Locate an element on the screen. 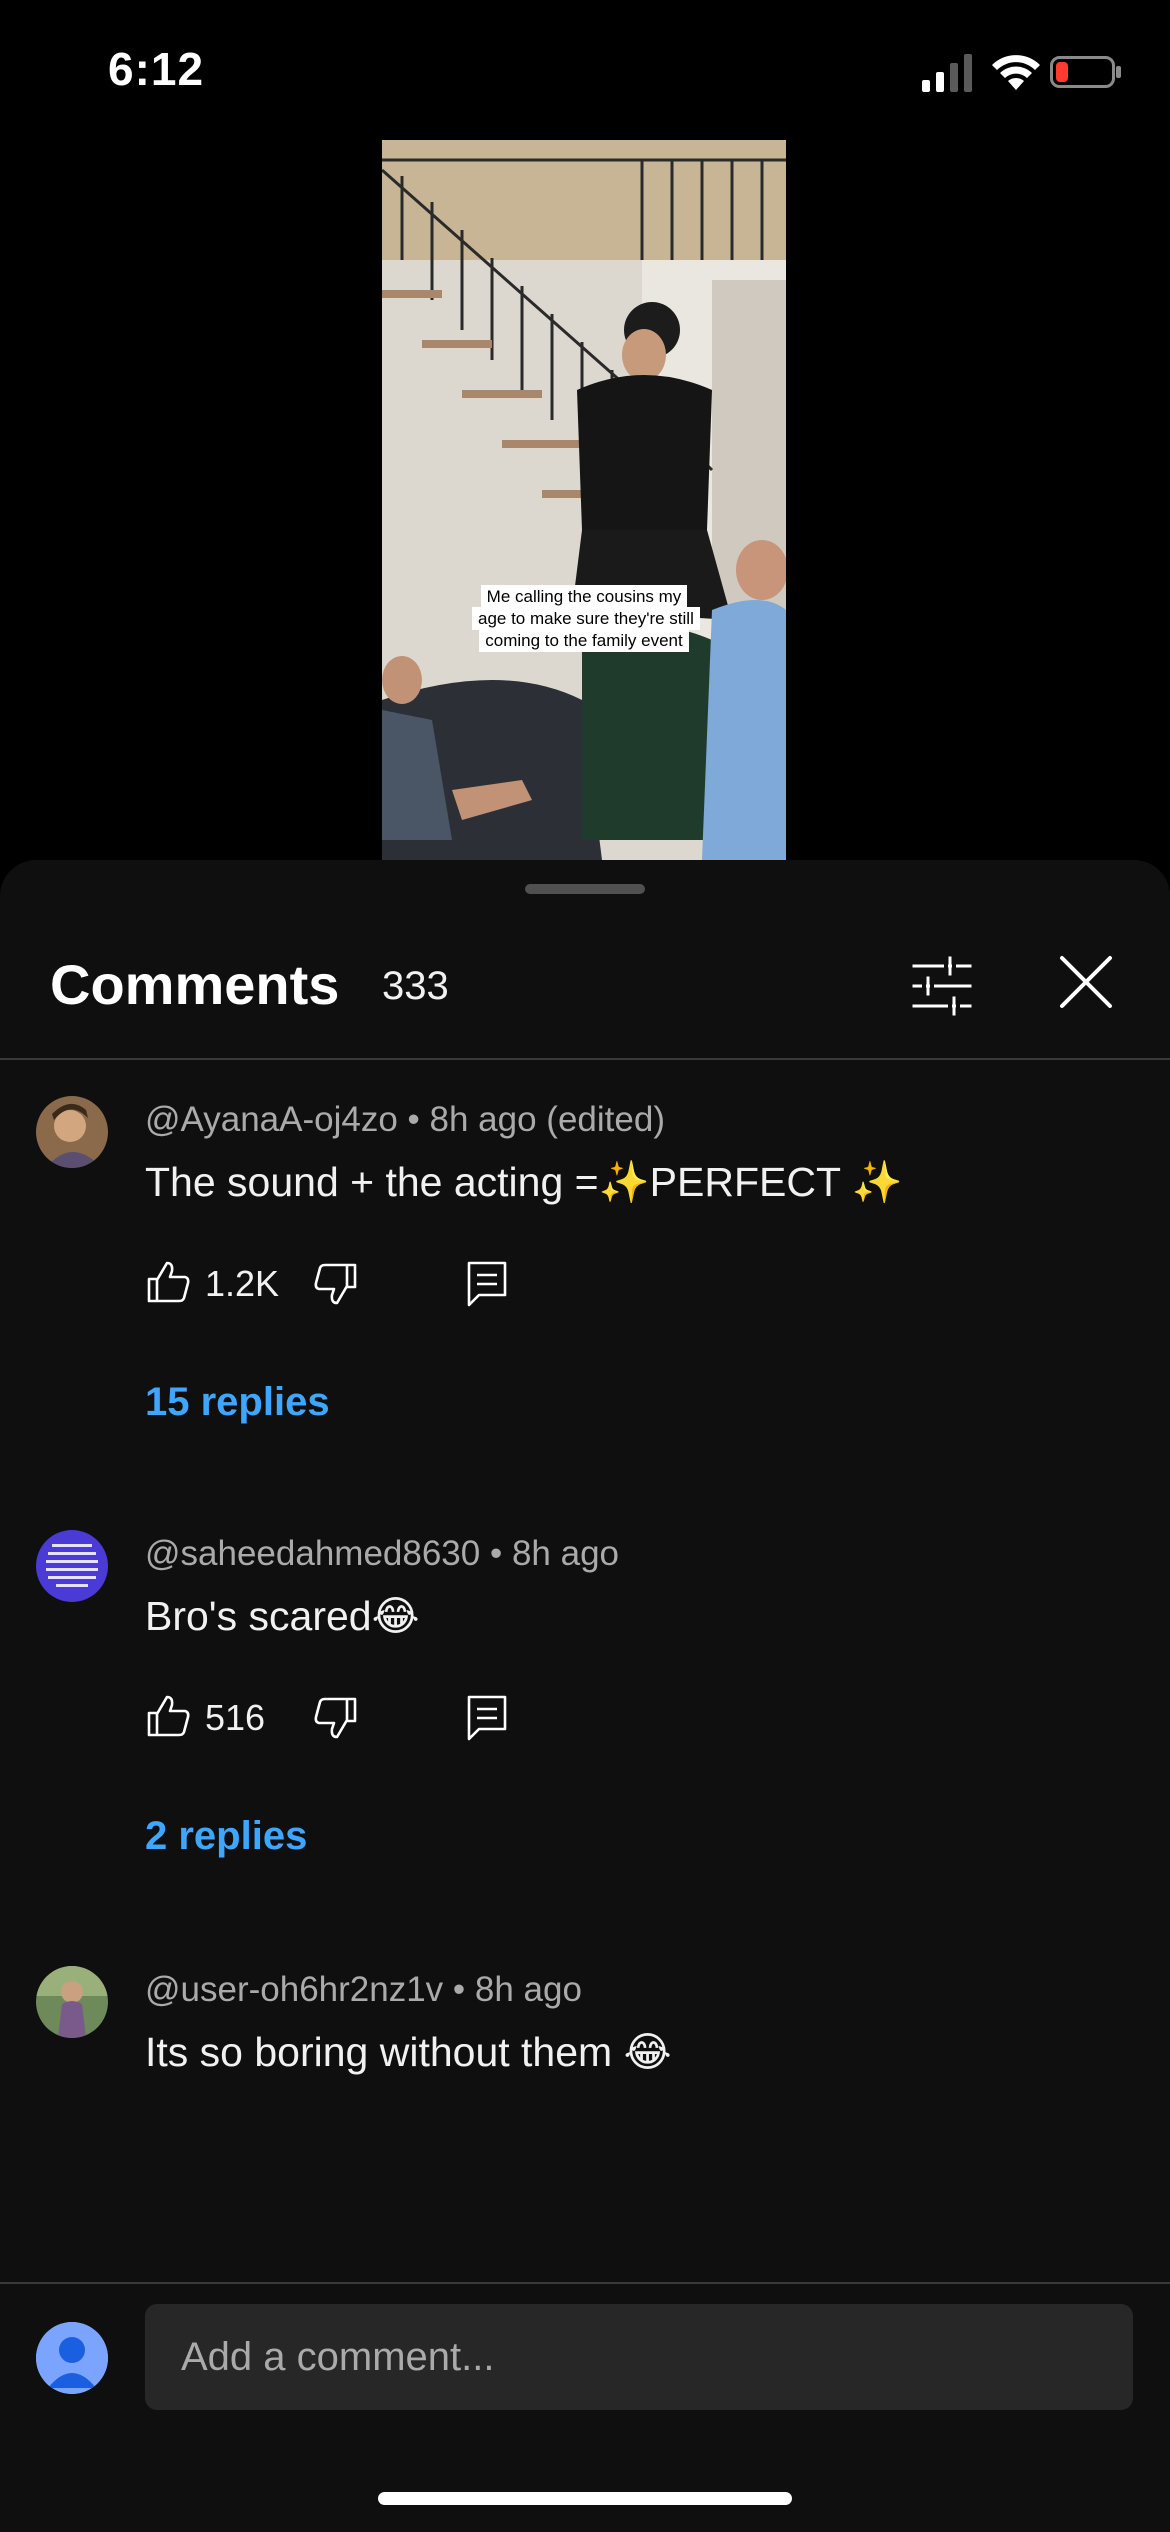 The image size is (1170, 2532). comment-text: Bro's scared😂 is located at coordinates (282, 1616).